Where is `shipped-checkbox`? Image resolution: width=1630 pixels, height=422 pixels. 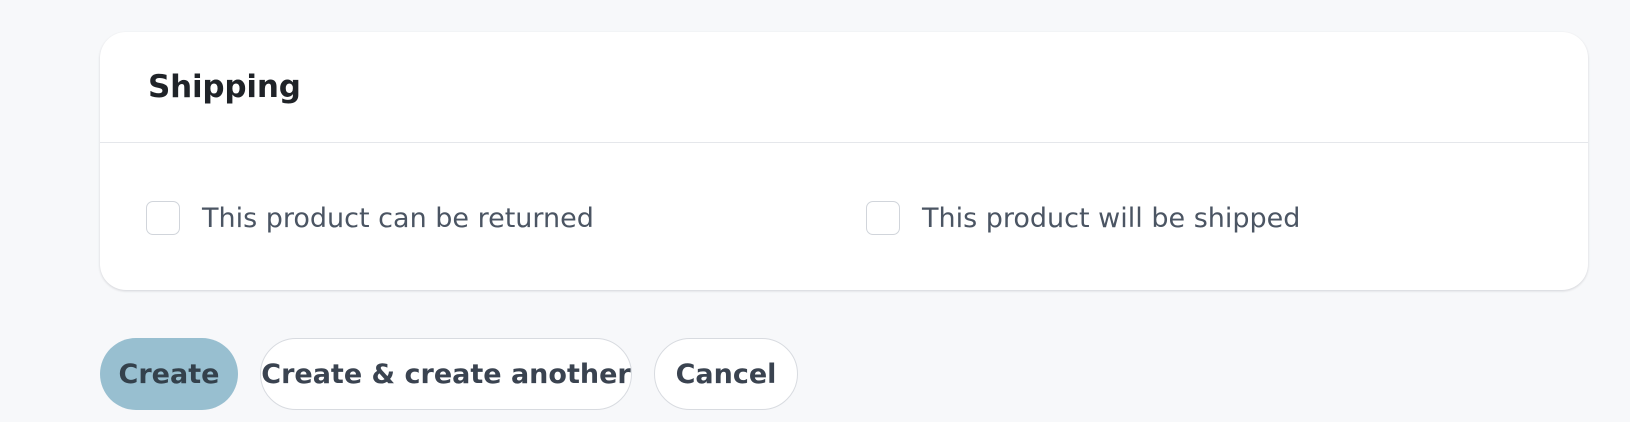
shipped-checkbox is located at coordinates (883, 218).